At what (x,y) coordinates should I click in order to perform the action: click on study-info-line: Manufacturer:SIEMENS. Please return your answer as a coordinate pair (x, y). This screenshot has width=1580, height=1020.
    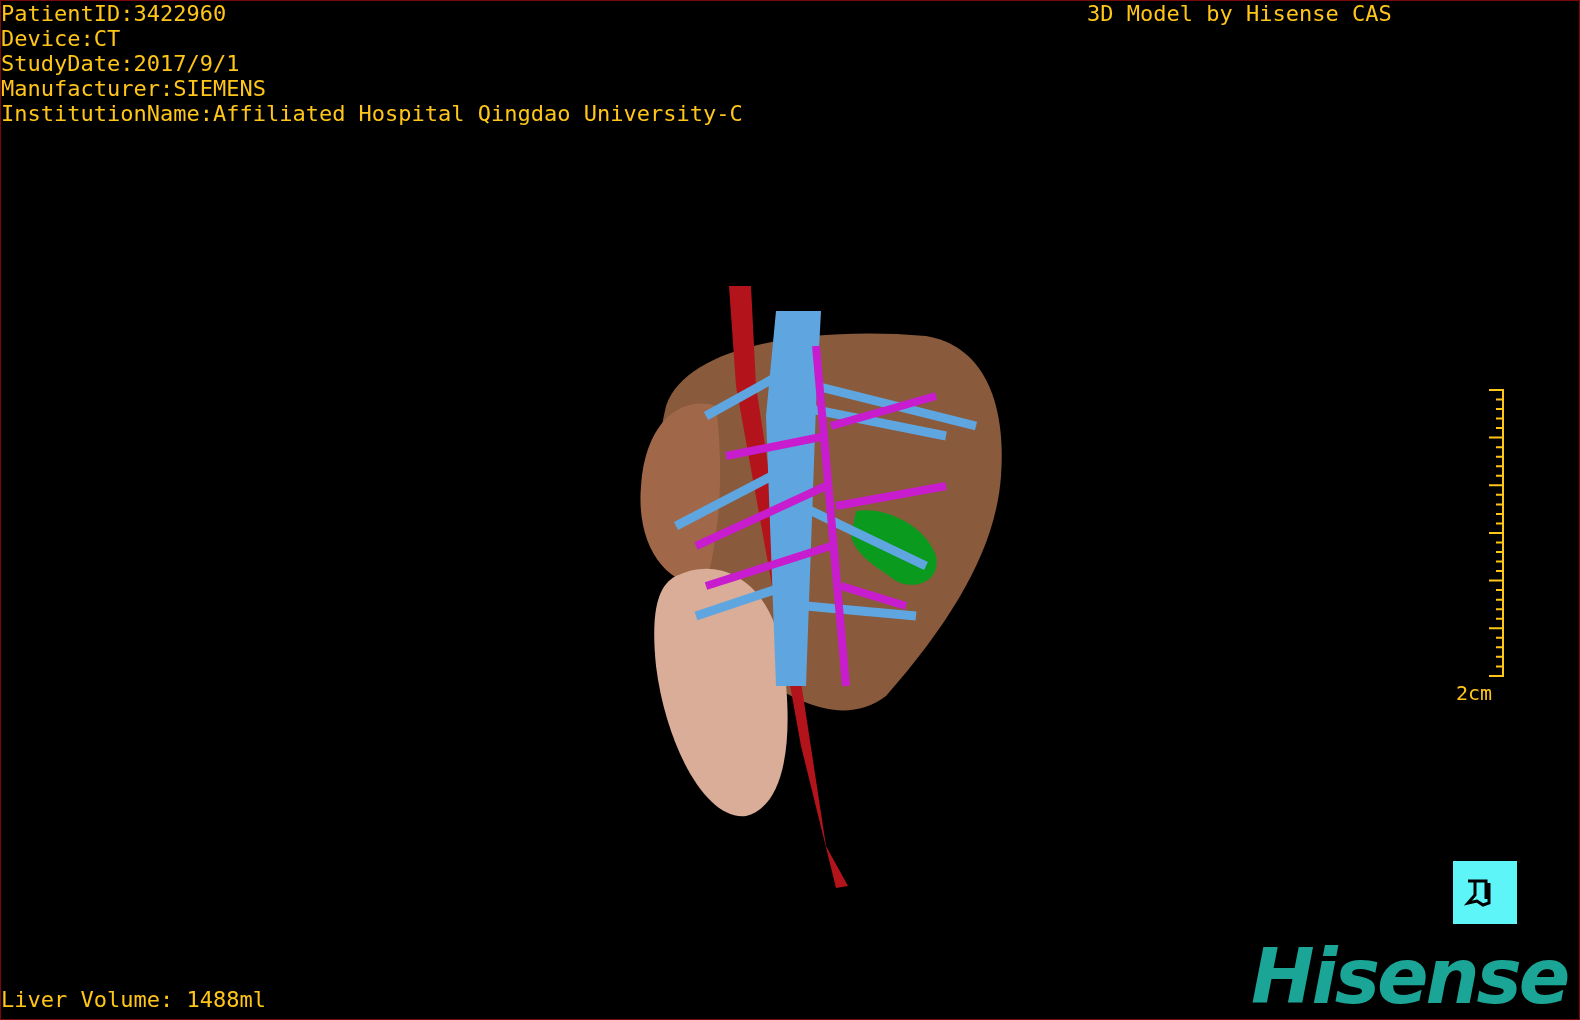
    Looking at the image, I should click on (134, 88).